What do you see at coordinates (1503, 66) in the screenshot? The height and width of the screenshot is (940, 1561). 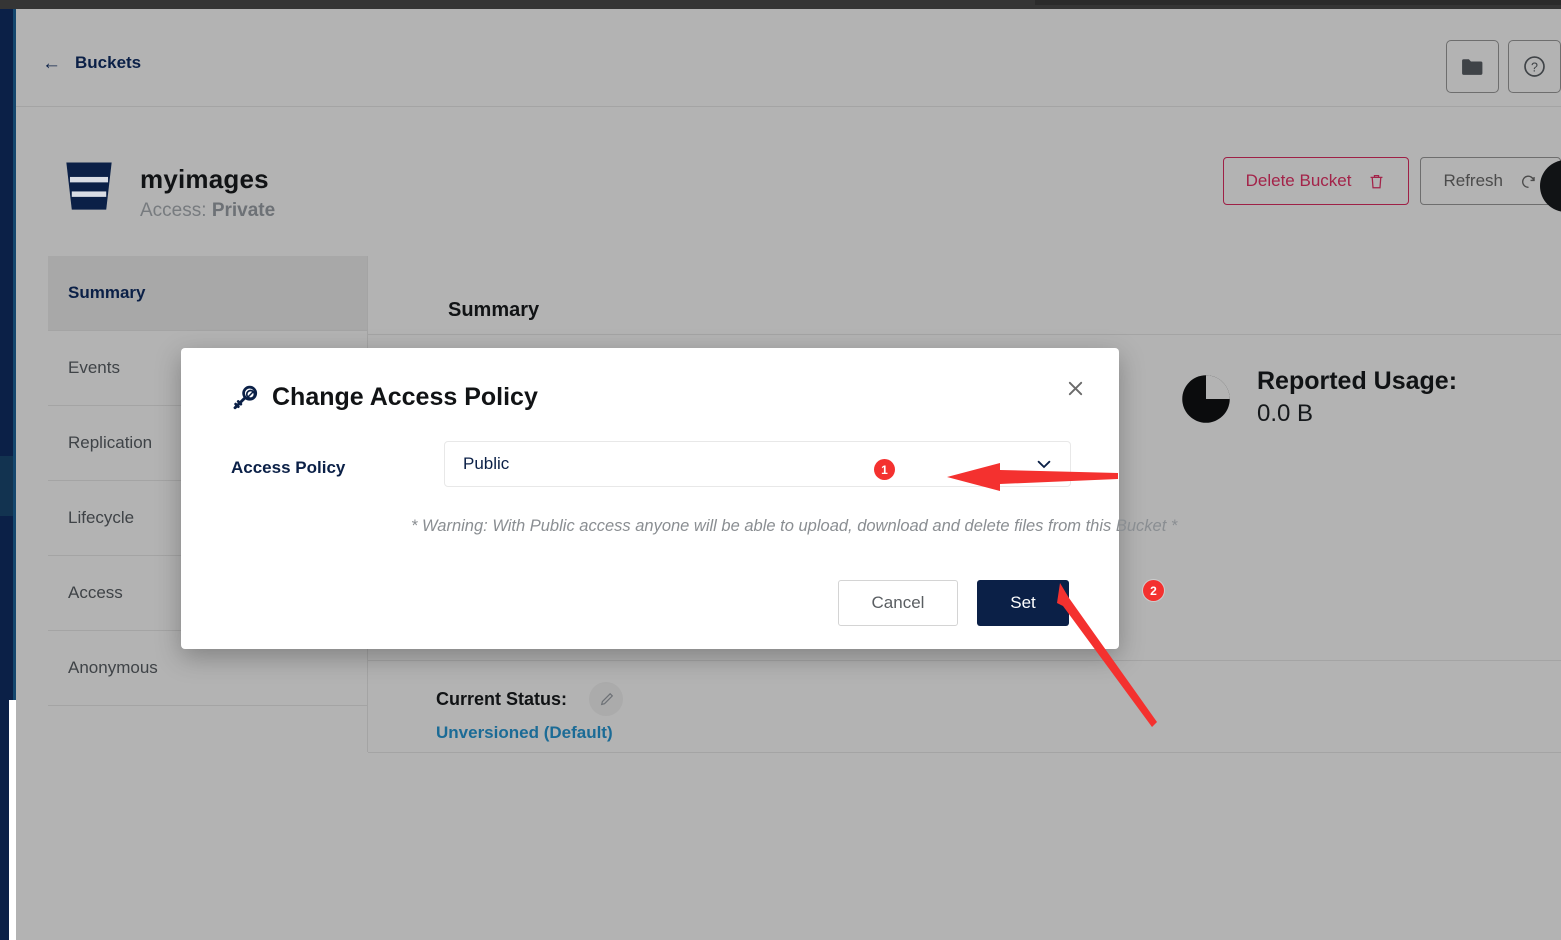 I see `header-icon-buttons: ?` at bounding box center [1503, 66].